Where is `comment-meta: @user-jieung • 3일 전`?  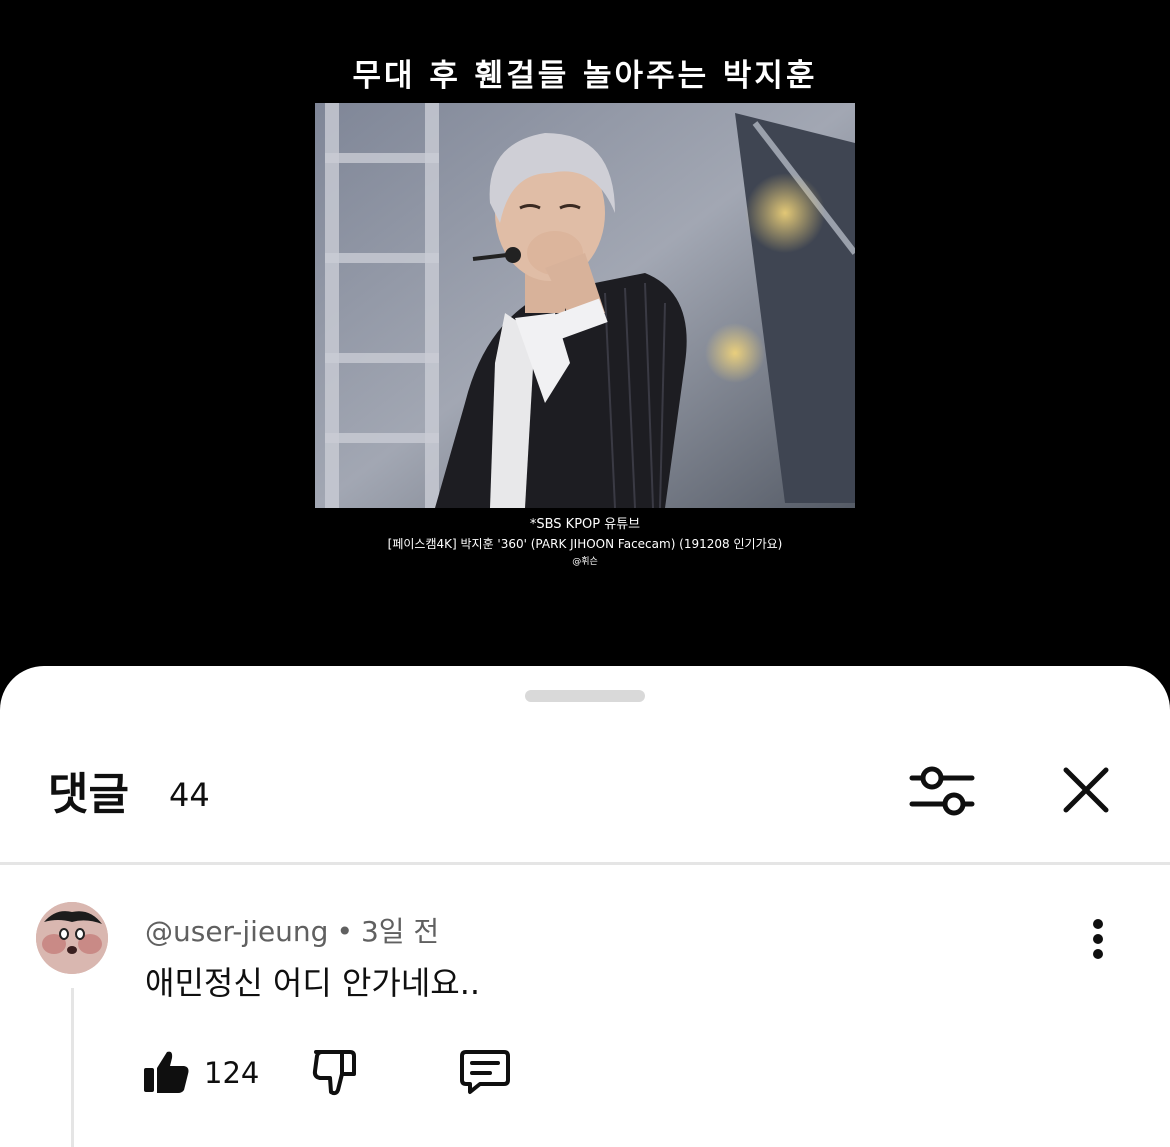
comment-meta: @user-jieung • 3일 전 is located at coordinates (292, 930).